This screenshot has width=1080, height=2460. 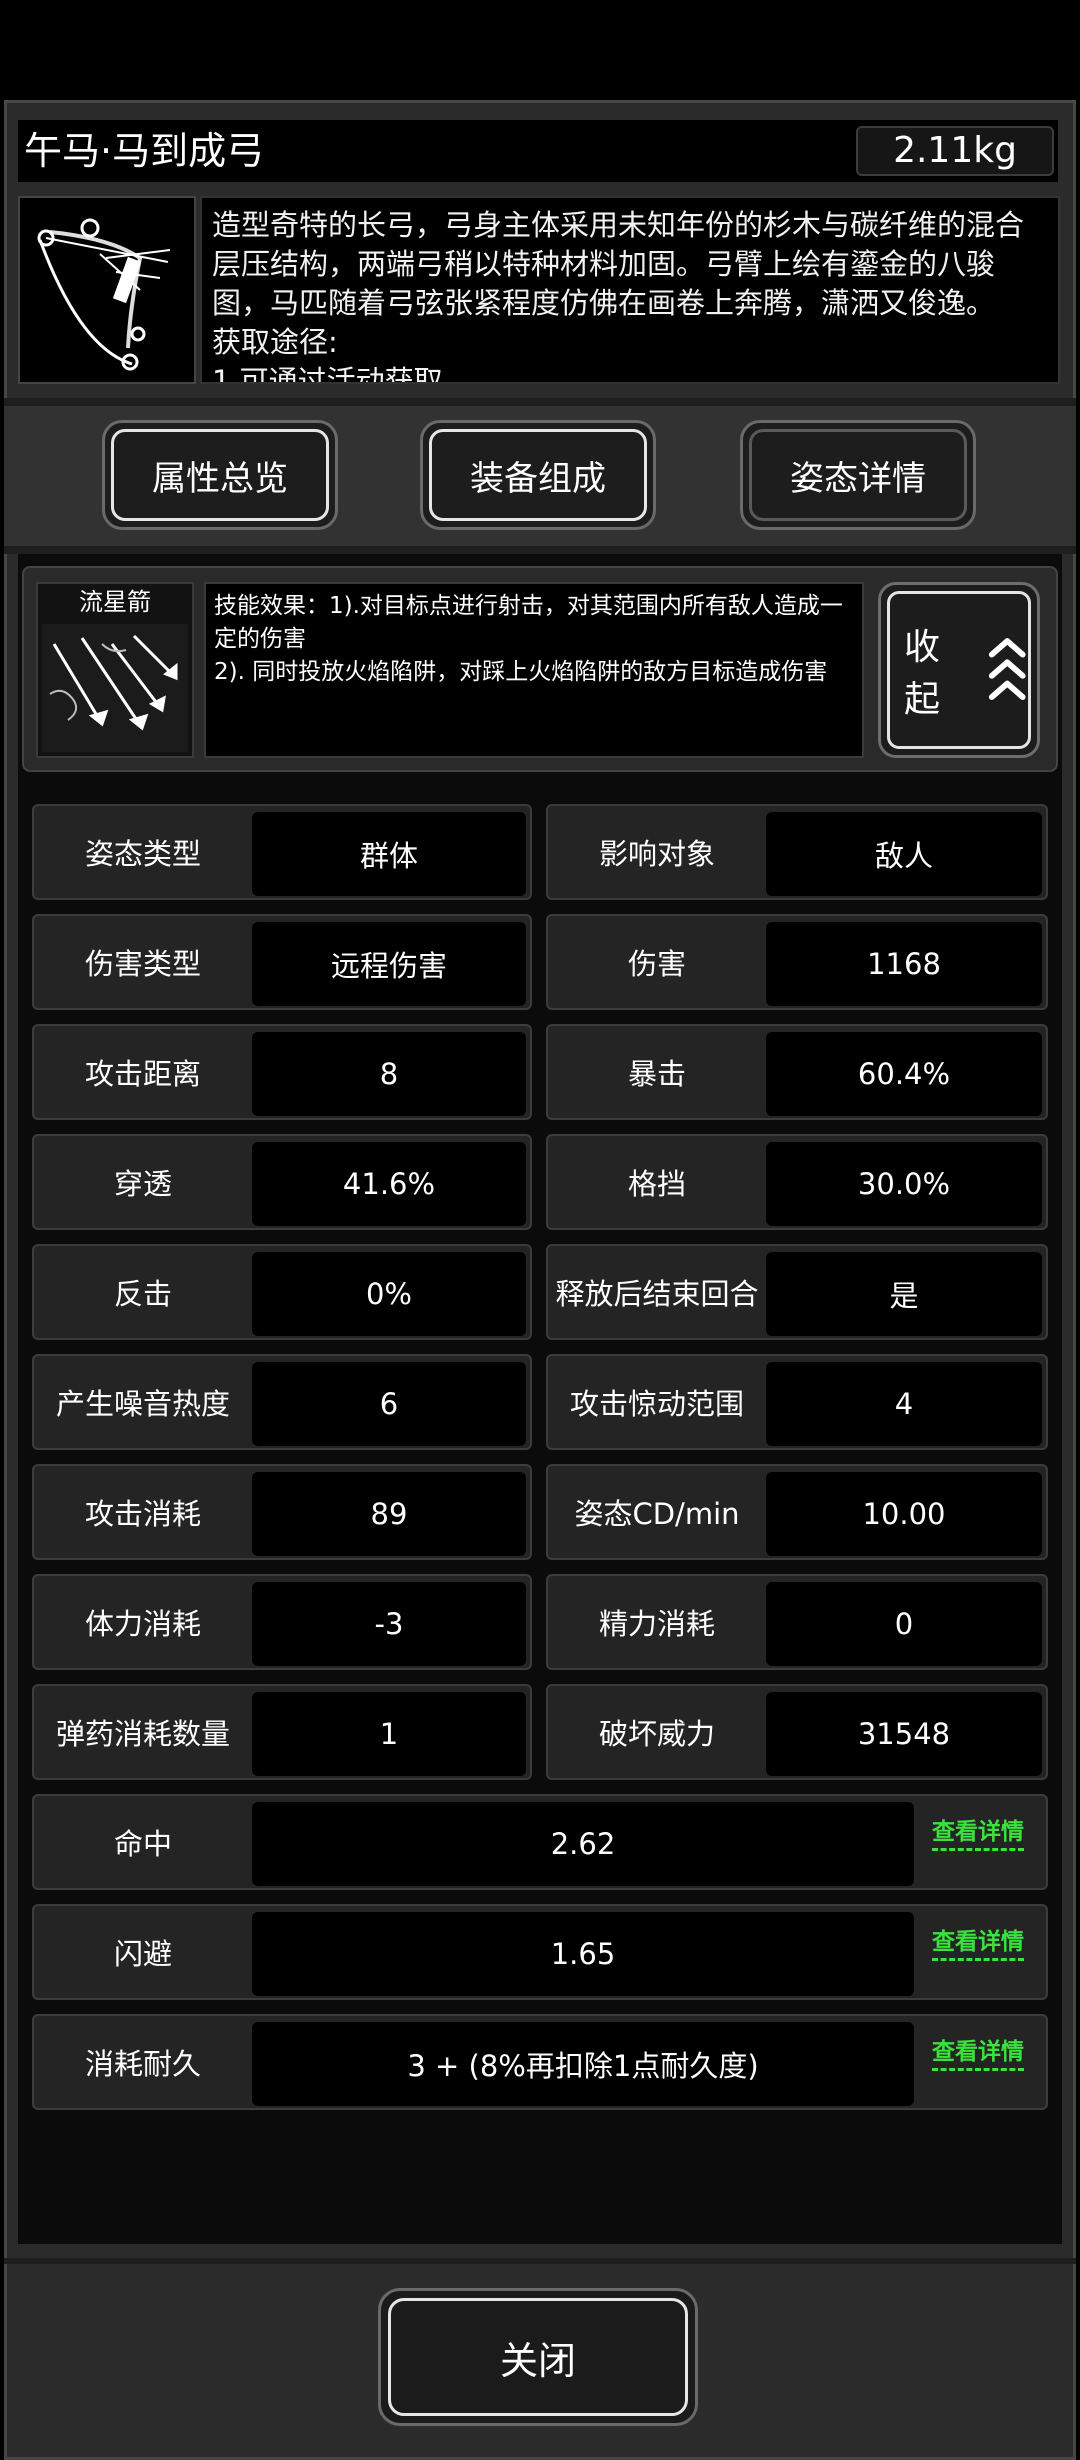 I want to click on stat-cell: 格挡 30.0%, so click(x=797, y=1182).